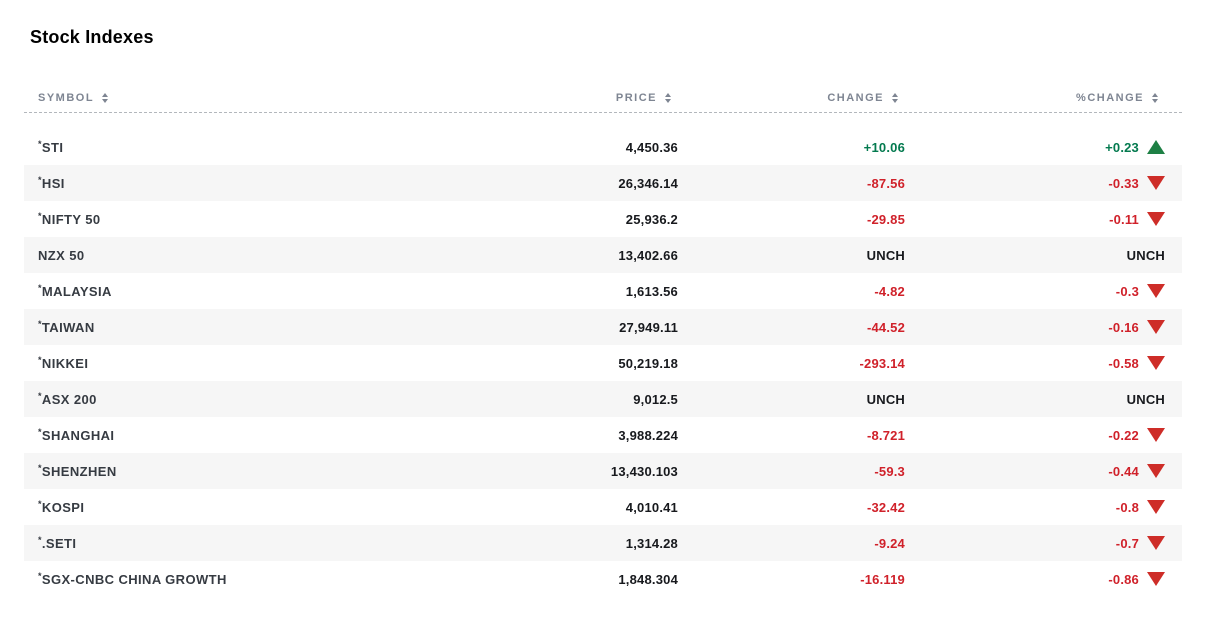 The height and width of the screenshot is (636, 1206). Describe the element at coordinates (885, 435) in the screenshot. I see `change-value: -8.721` at that location.